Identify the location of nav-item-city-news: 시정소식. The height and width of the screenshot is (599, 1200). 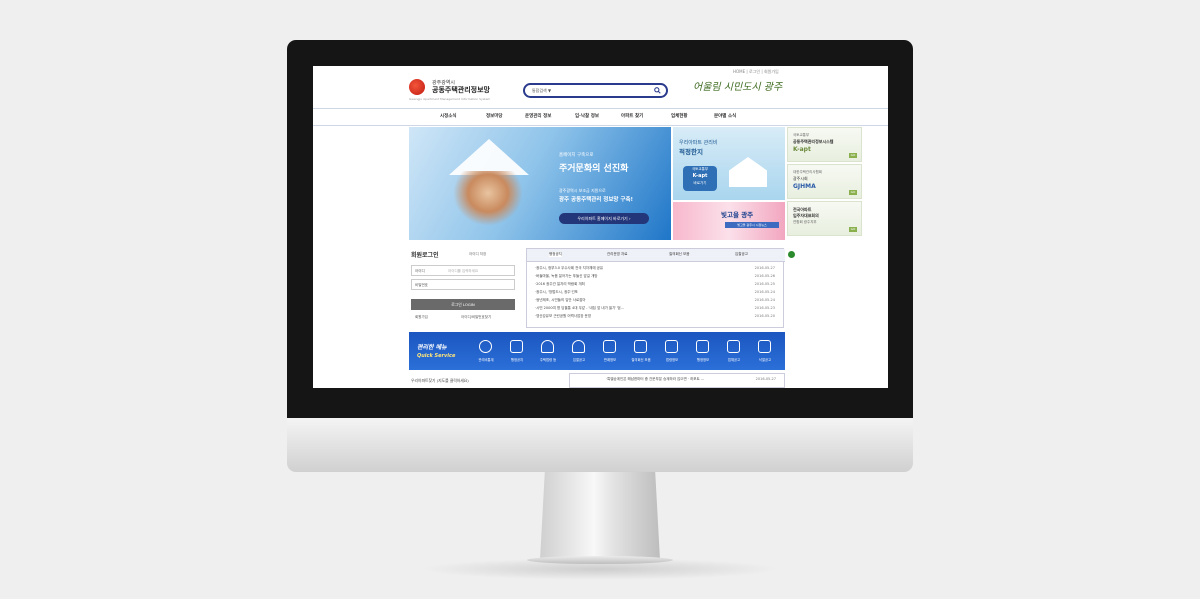
(448, 116).